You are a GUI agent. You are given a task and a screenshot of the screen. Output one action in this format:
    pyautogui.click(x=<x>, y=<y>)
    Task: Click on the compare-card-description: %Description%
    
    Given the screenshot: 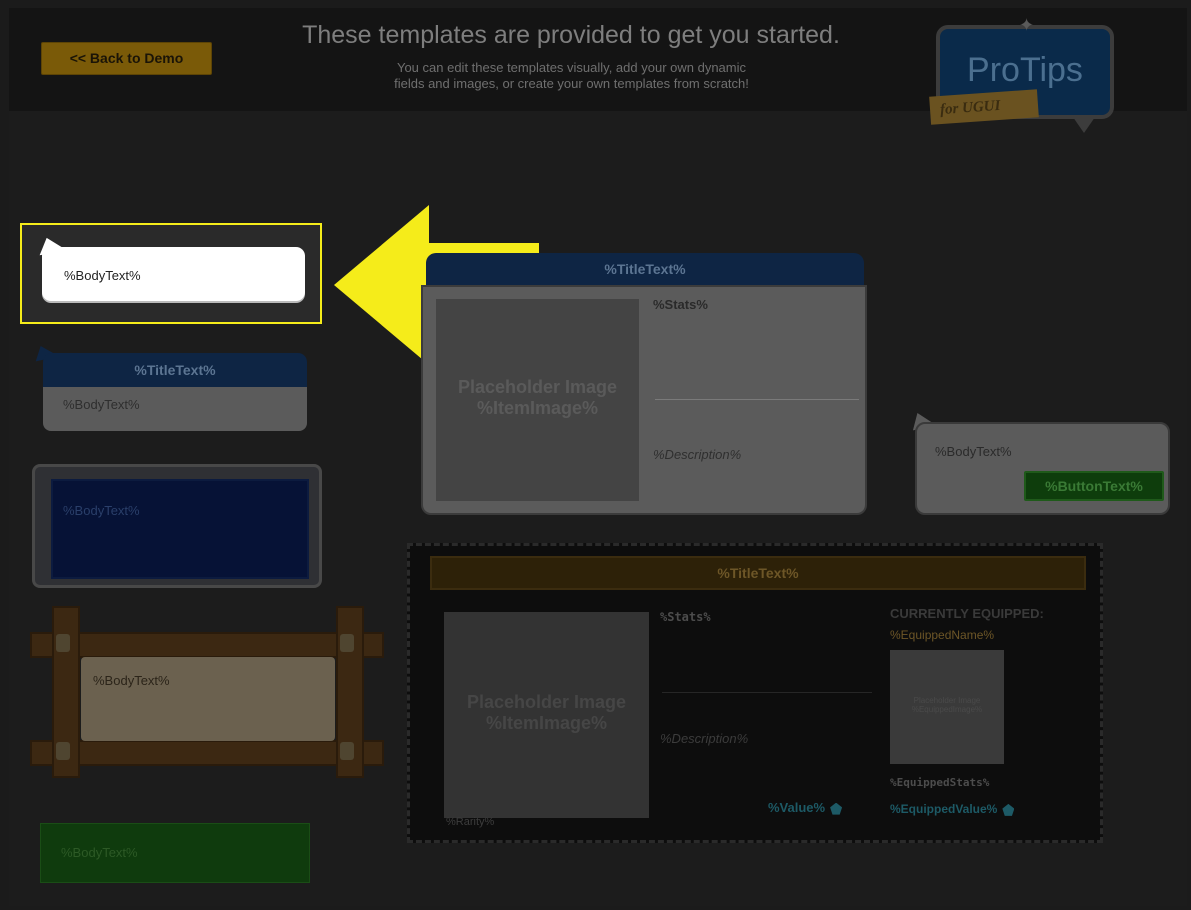 What is the action you would take?
    pyautogui.click(x=704, y=738)
    